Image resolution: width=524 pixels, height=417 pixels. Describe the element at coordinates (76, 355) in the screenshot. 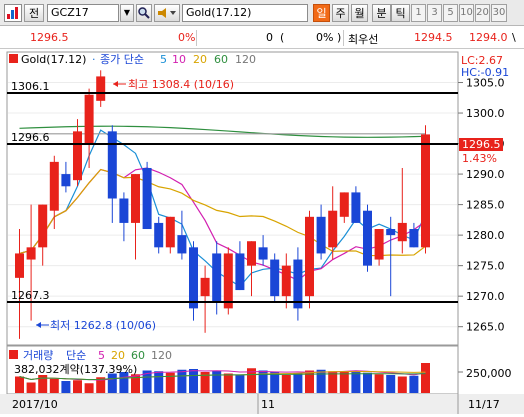

I see `svg-text: 단순` at that location.